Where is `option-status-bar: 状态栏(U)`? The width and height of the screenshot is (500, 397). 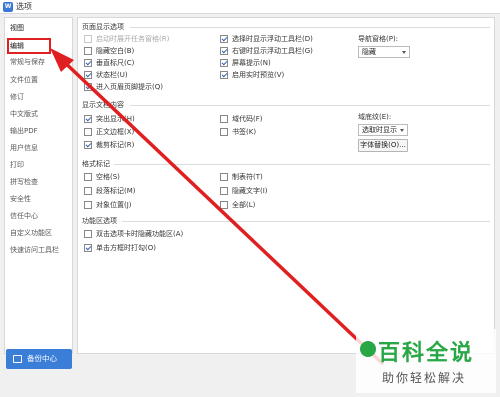 option-status-bar: 状态栏(U) is located at coordinates (106, 75).